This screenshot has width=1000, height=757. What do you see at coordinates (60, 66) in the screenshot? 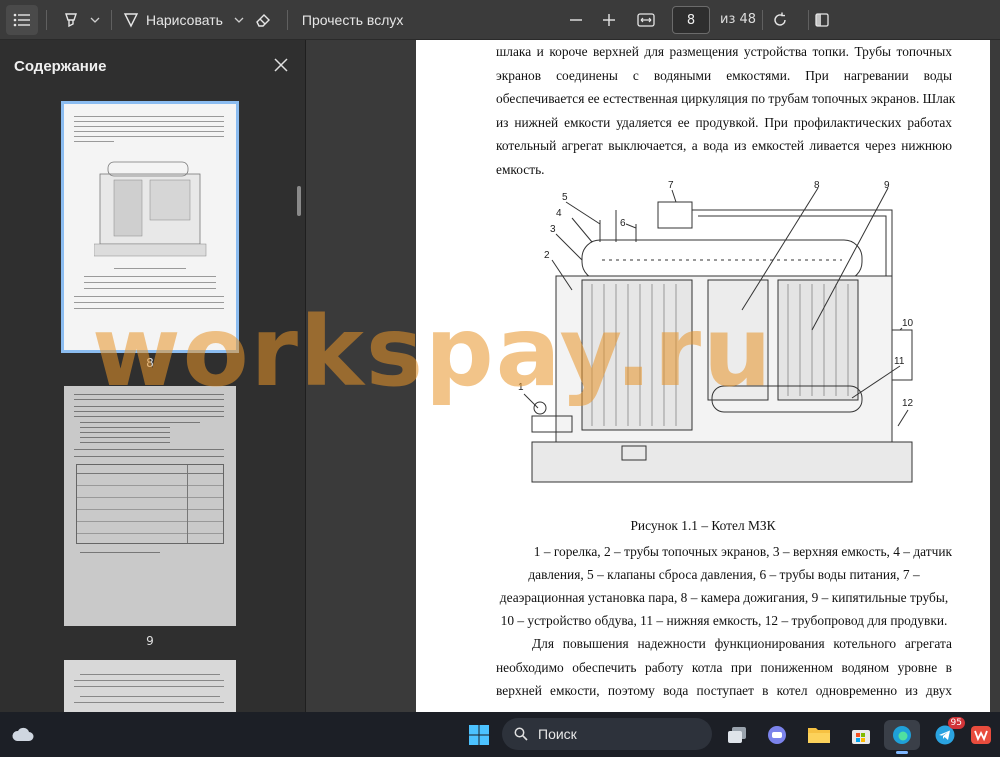
I see `sidebar-title: Содержание` at bounding box center [60, 66].